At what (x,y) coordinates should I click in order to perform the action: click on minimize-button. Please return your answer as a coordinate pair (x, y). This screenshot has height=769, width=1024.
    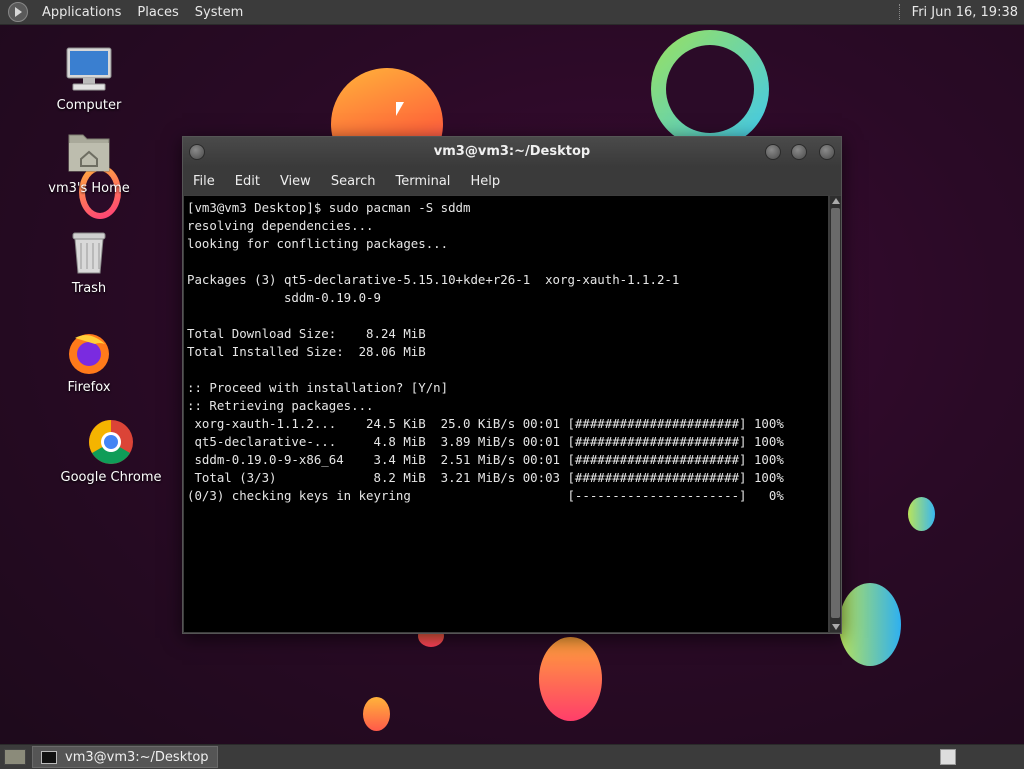
    Looking at the image, I should click on (773, 152).